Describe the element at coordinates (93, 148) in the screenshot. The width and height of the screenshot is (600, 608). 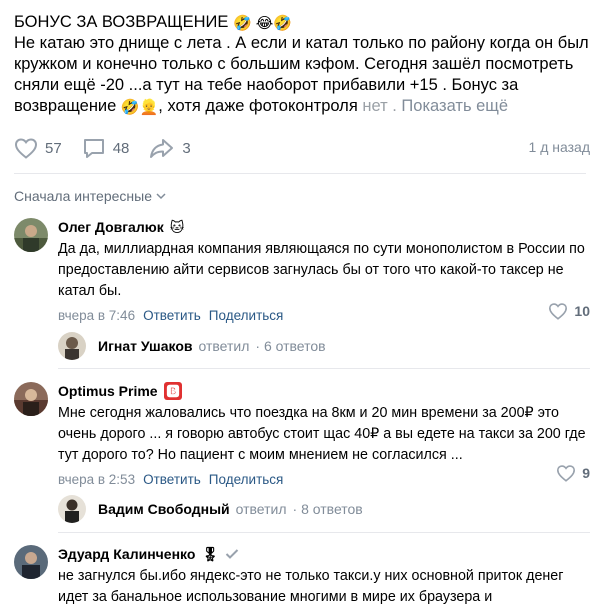
I see `comment-bubble-icon` at that location.